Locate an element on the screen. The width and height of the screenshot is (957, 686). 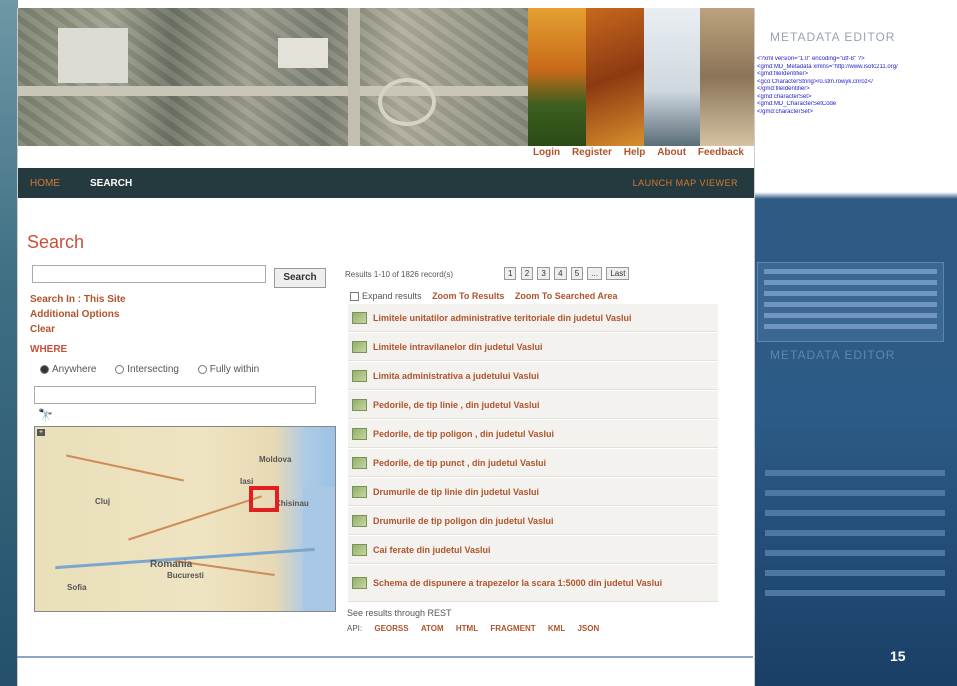
radio-selected-icon is located at coordinates (44, 369).